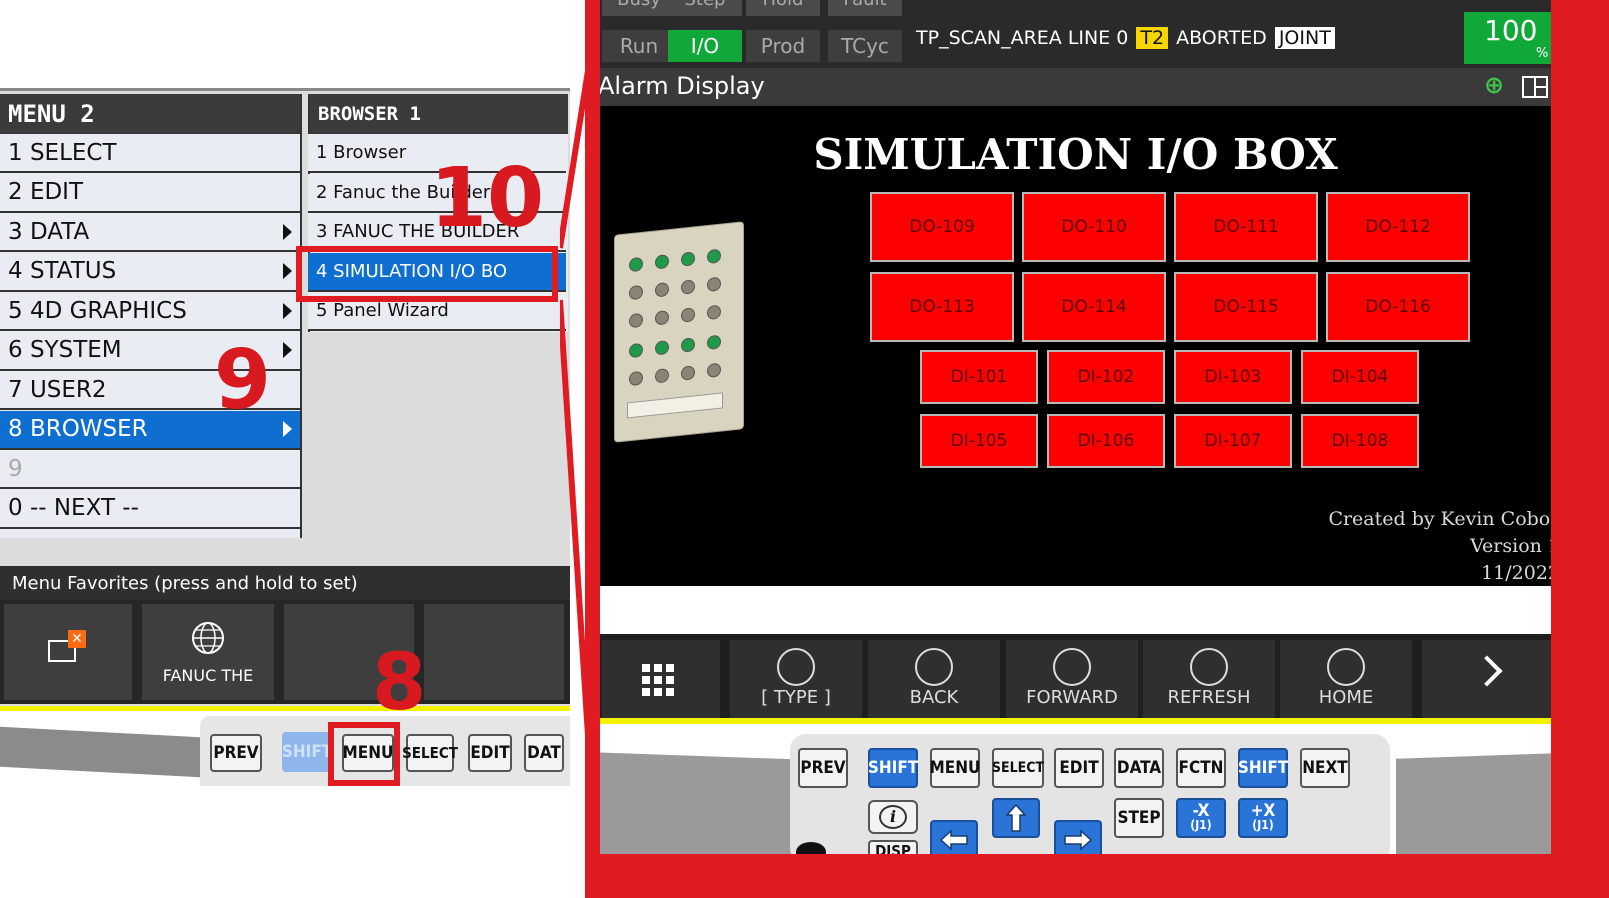 This screenshot has width=1609, height=898. I want to click on up-arrow-key, so click(1016, 818).